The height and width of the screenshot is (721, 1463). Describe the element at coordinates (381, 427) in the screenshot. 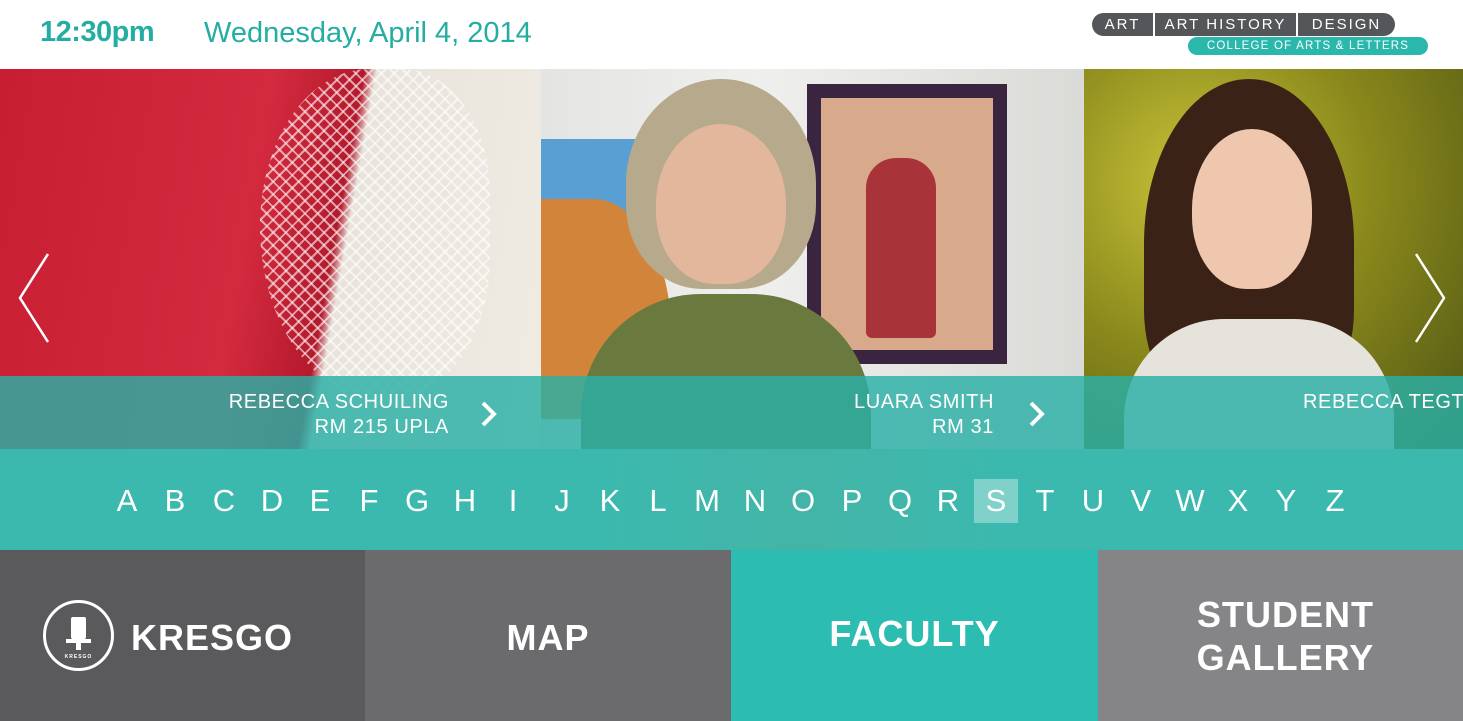

I see `faculty-room: RM 215 UPLA` at that location.